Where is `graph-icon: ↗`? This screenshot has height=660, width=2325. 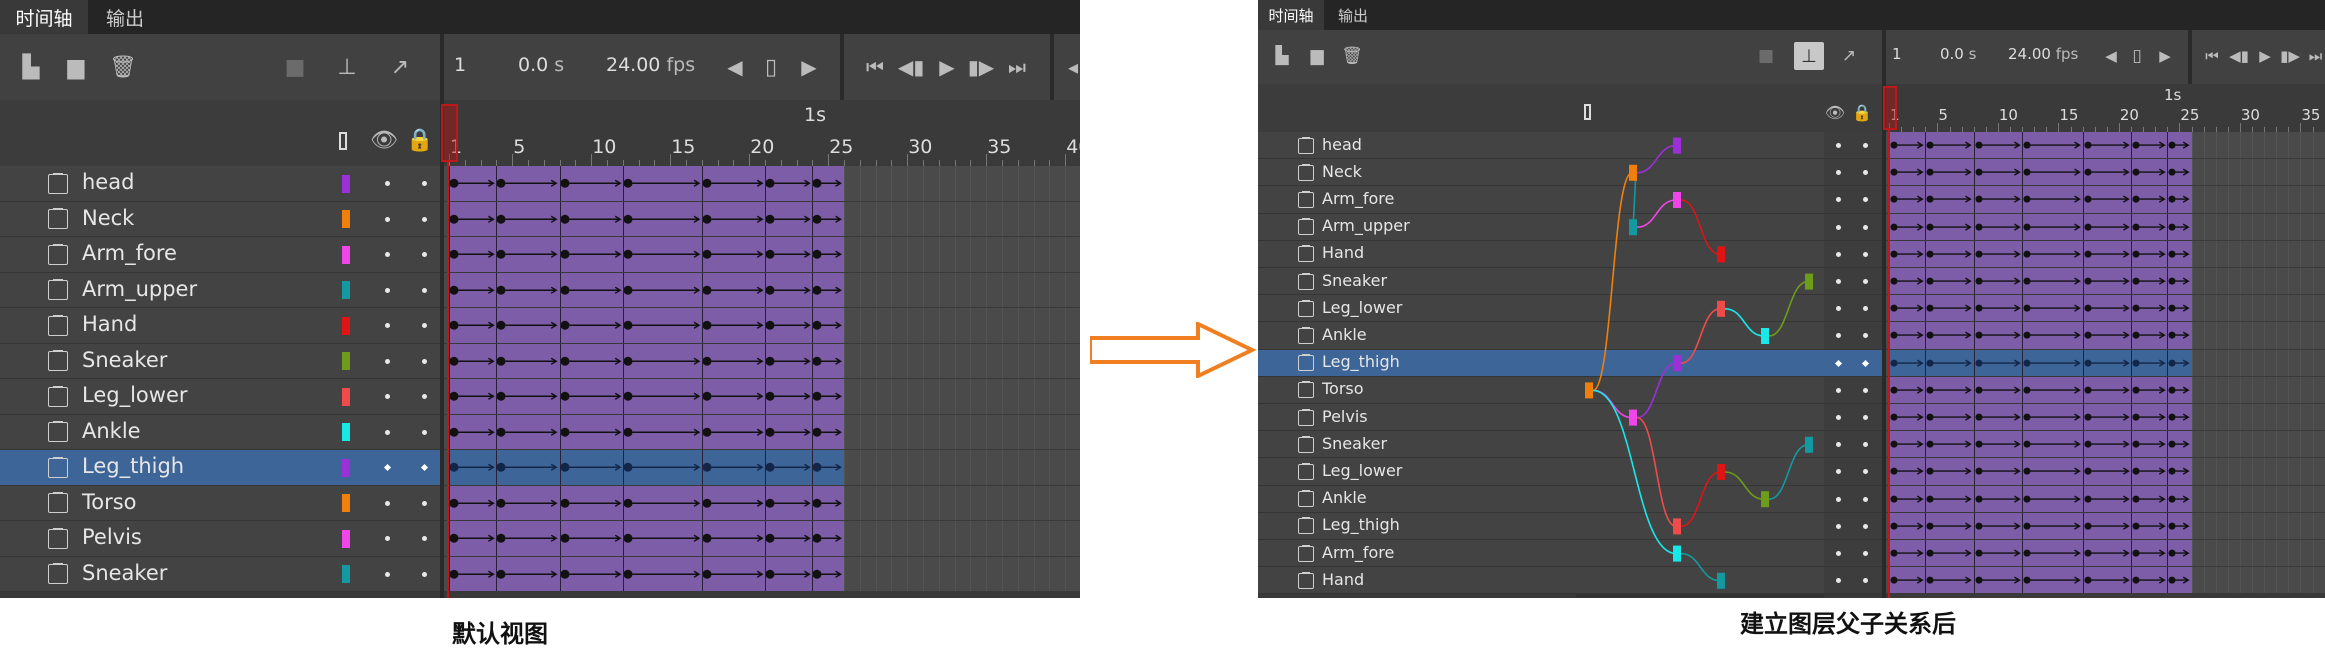 graph-icon: ↗ is located at coordinates (400, 67).